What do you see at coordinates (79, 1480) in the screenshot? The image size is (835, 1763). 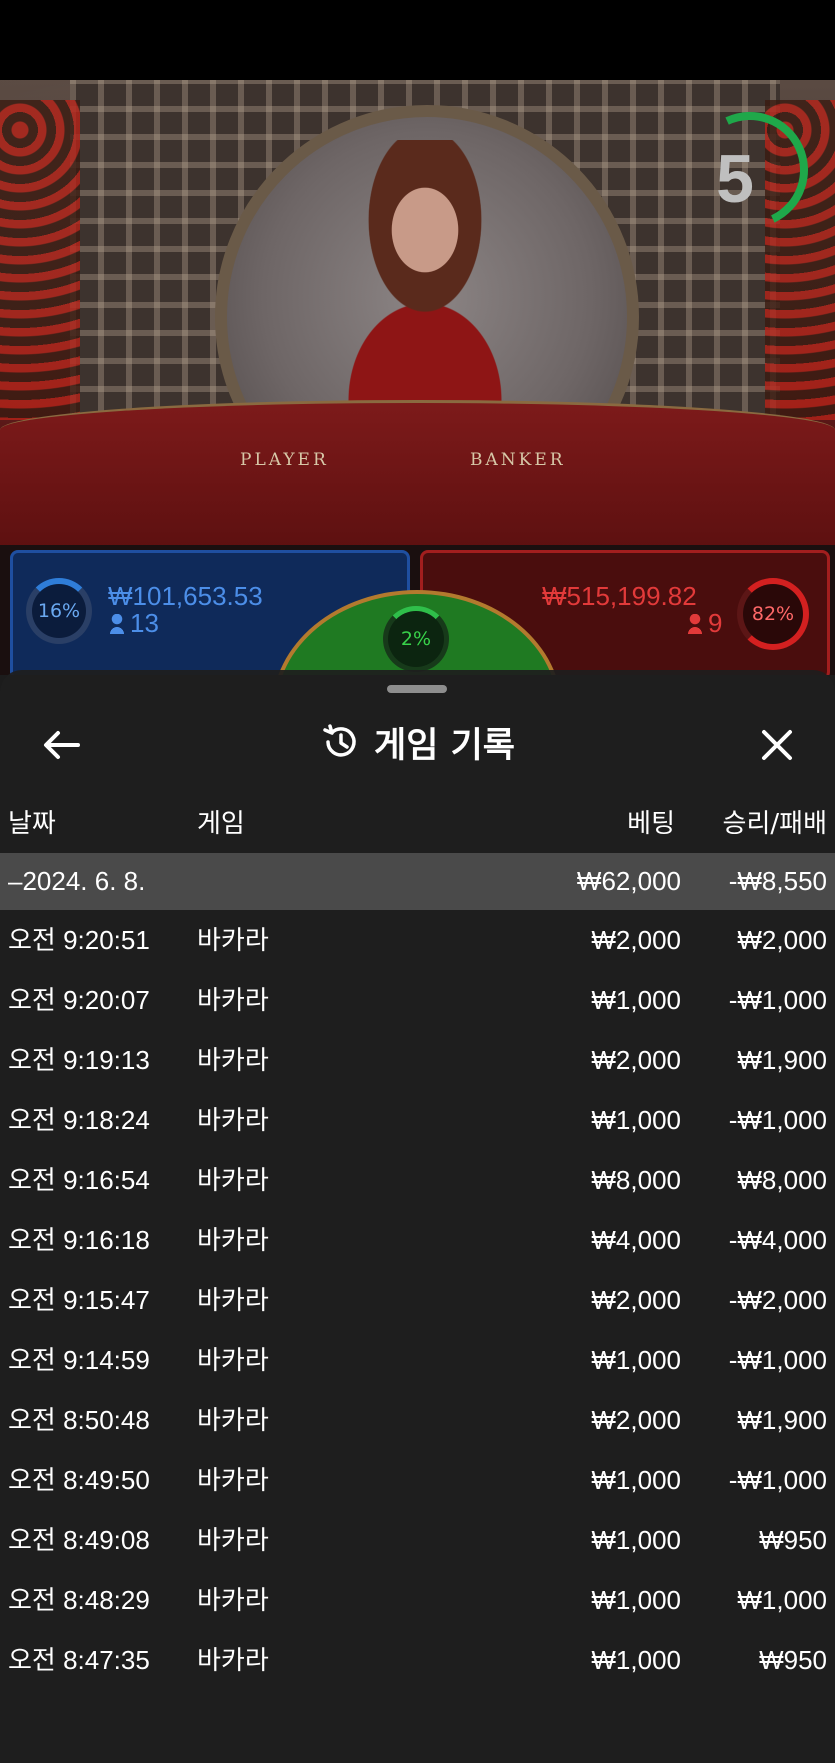 I see `row-time: 오전 8:49:50` at bounding box center [79, 1480].